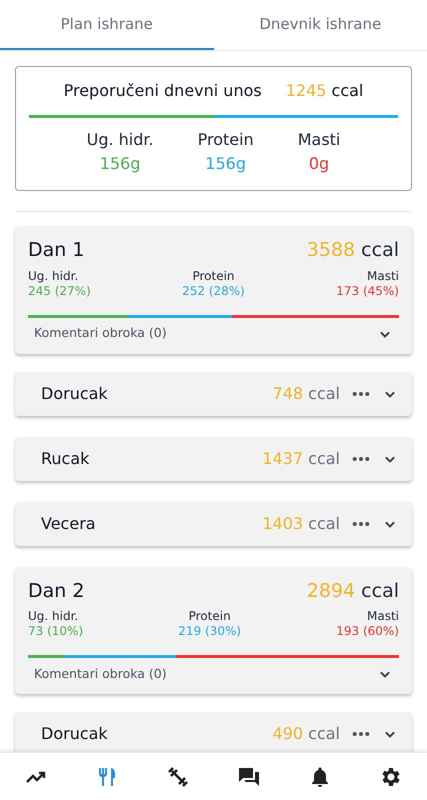 Image resolution: width=427 pixels, height=800 pixels. What do you see at coordinates (306, 393) in the screenshot?
I see `calorie-value: 748 ccal` at bounding box center [306, 393].